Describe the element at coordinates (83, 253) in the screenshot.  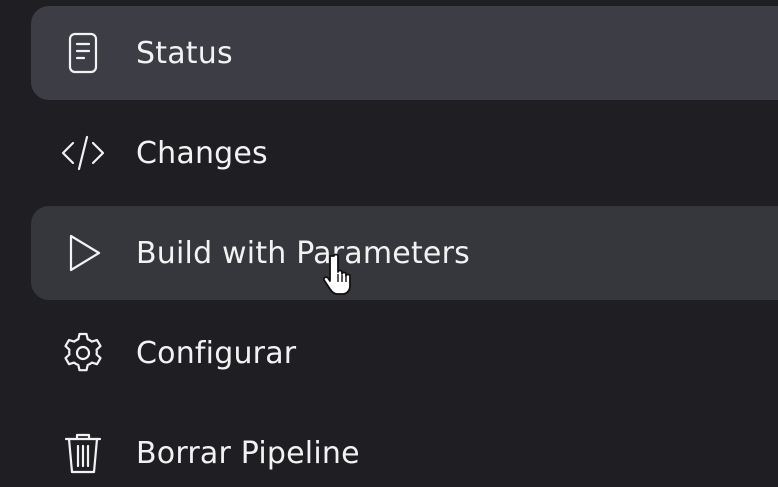
I see `play-icon` at that location.